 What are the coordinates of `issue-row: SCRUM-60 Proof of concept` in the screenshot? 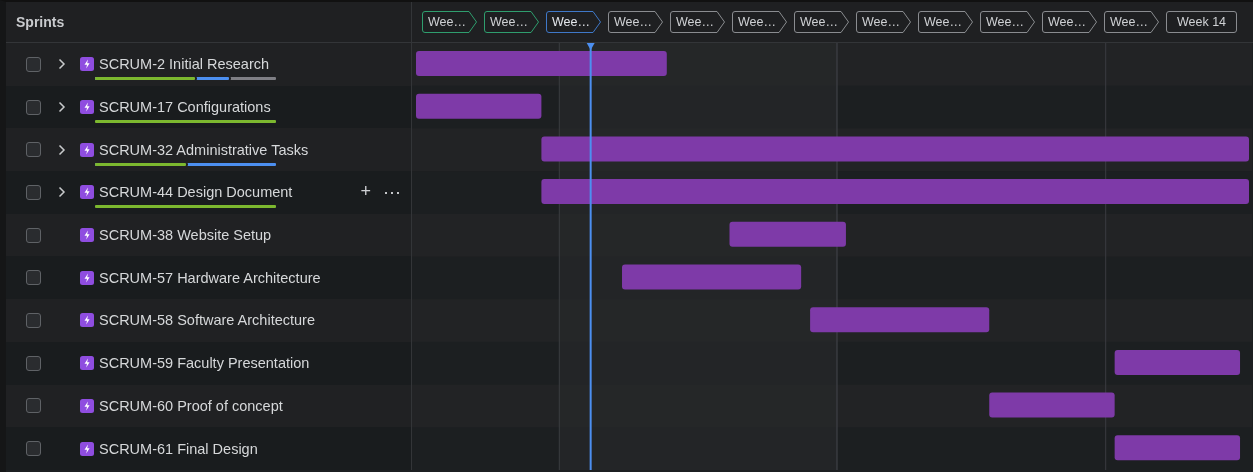 It's located at (208, 406).